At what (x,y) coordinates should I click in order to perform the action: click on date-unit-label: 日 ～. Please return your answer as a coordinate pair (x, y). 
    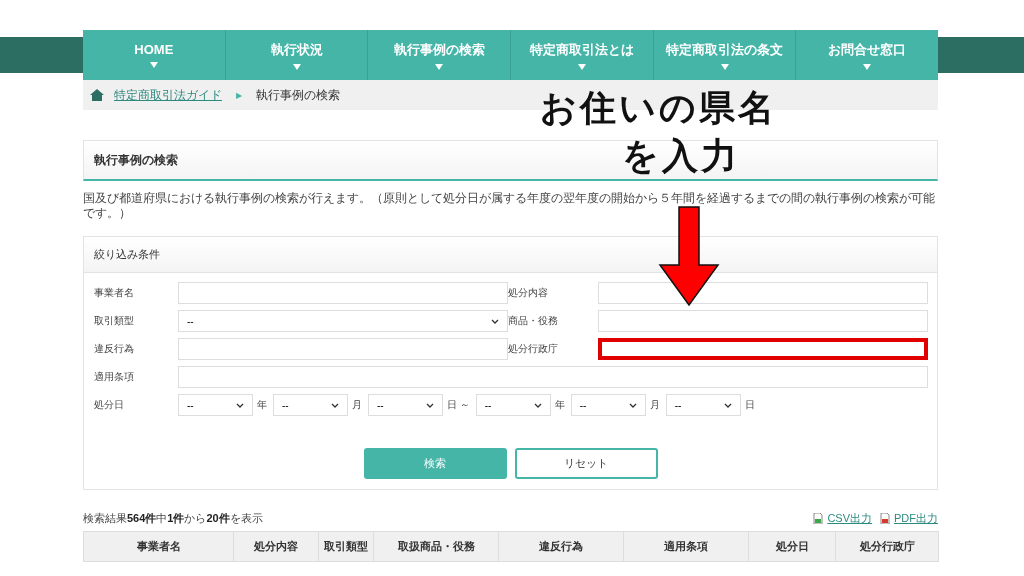
    Looking at the image, I should click on (458, 405).